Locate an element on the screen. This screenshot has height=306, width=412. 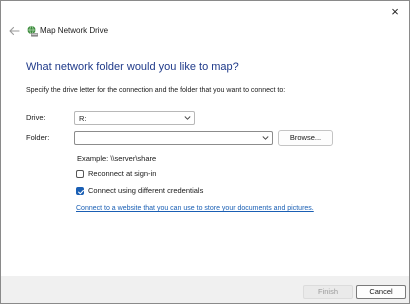
folder-input is located at coordinates (173, 138).